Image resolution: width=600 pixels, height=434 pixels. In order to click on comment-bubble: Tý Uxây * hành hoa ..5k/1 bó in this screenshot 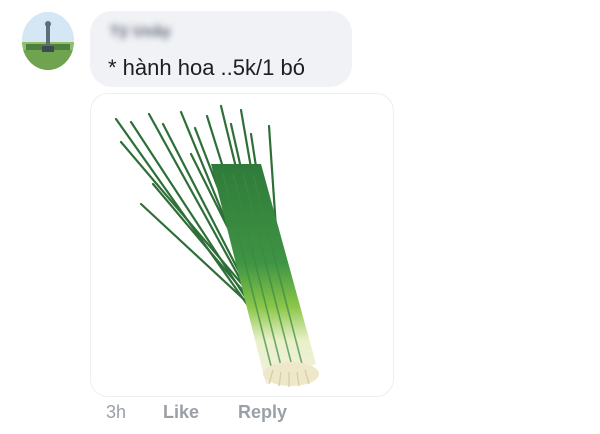, I will do `click(221, 49)`.